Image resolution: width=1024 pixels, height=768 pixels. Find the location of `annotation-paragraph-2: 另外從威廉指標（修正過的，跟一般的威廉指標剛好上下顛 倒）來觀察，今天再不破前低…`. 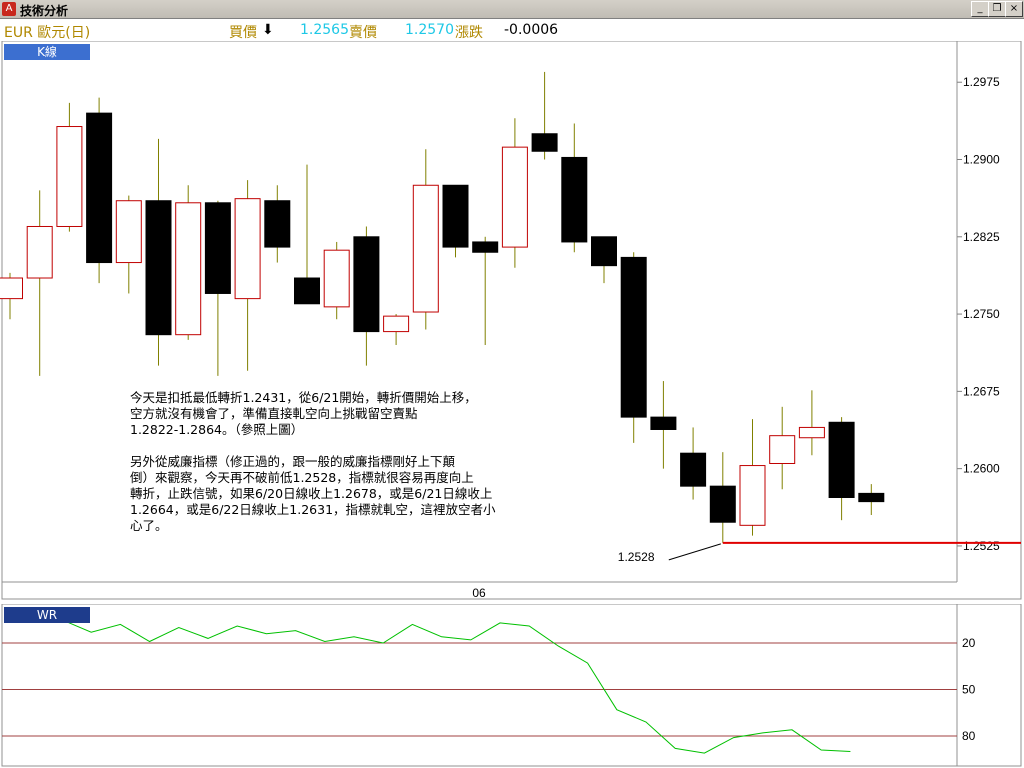

annotation-paragraph-2: 另外從威廉指標（修正過的，跟一般的威廉指標剛好上下顛 倒）來觀察，今天再不破前低… is located at coordinates (313, 493).